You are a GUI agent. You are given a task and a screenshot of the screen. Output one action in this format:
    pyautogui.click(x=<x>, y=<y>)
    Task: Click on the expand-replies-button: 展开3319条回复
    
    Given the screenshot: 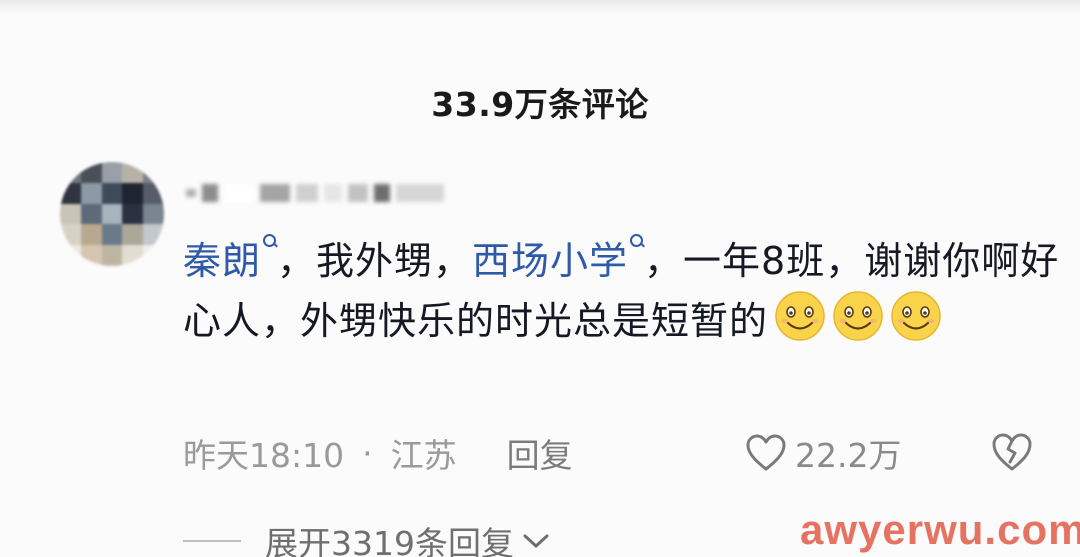 What is the action you would take?
    pyautogui.click(x=366, y=536)
    